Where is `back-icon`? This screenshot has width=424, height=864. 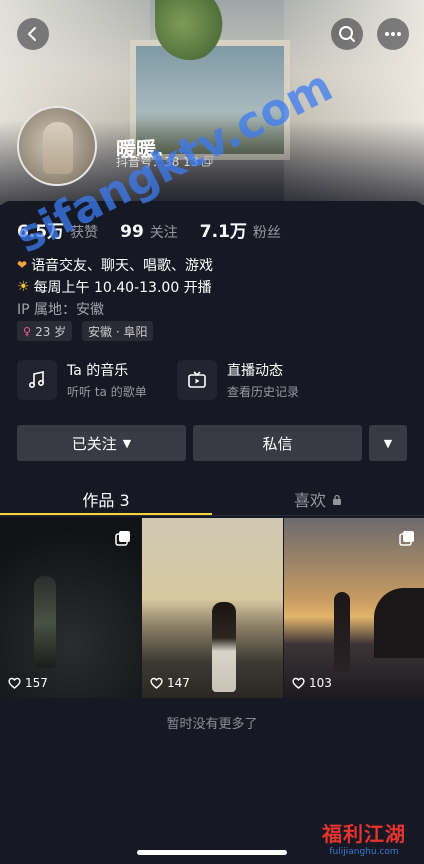 back-icon is located at coordinates (31, 34).